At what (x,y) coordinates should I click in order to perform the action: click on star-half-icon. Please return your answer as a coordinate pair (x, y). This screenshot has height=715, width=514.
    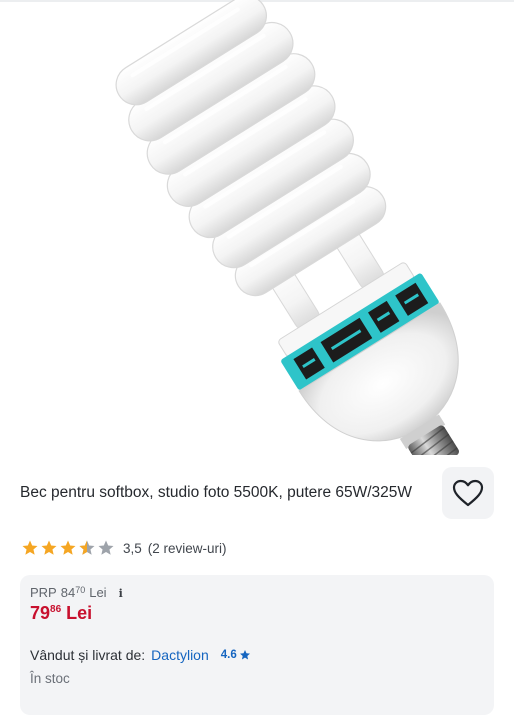
    Looking at the image, I should click on (87, 548).